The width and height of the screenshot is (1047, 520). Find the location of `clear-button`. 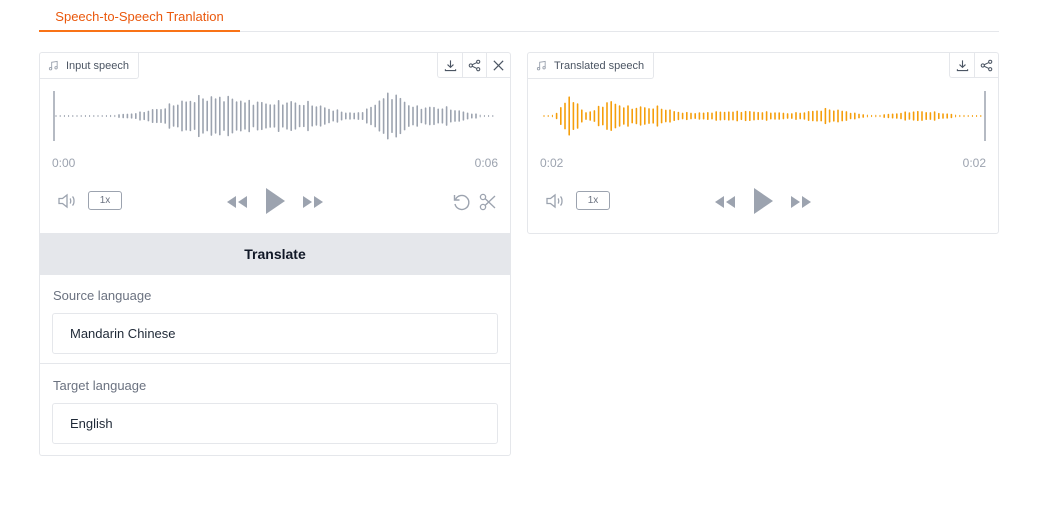

clear-button is located at coordinates (498, 65).